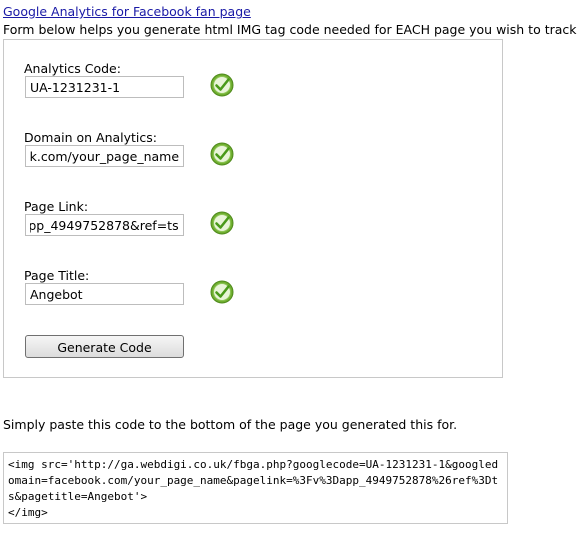 This screenshot has height=536, width=583. I want to click on page-title-input, so click(104, 294).